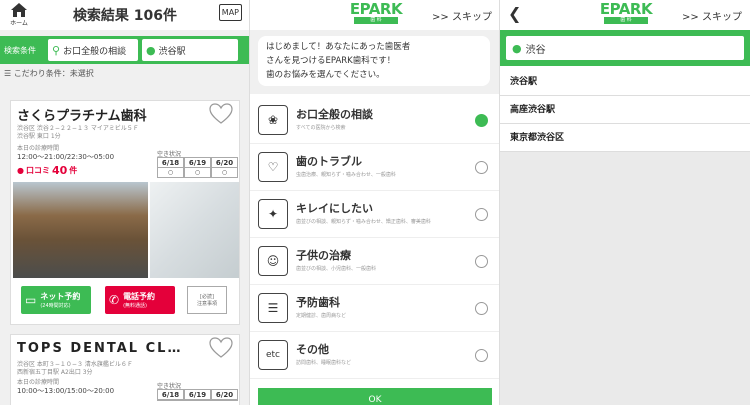 The width and height of the screenshot is (750, 405). What do you see at coordinates (190, 50) in the screenshot?
I see `location-field: ● 渋谷駅` at bounding box center [190, 50].